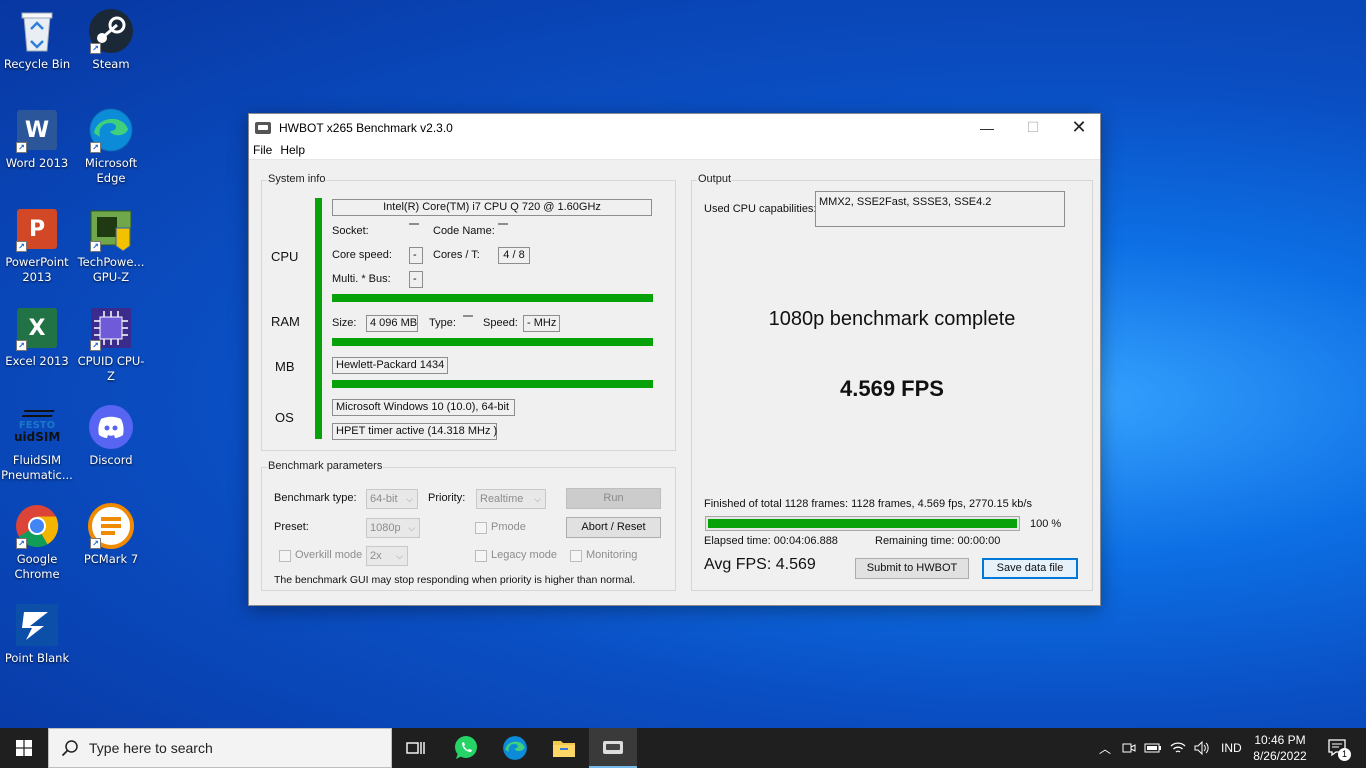 This screenshot has height=768, width=1366. I want to click on submit-to-hwbot-button: Submit to HWBOT, so click(912, 568).